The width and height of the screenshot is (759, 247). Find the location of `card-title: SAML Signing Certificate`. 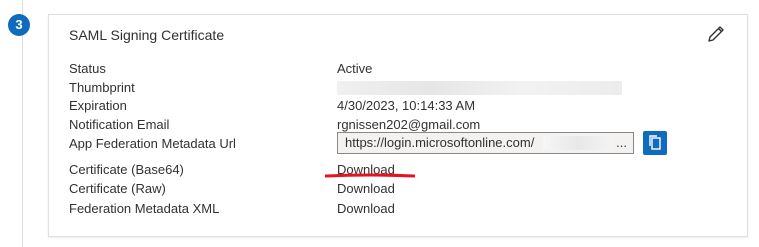

card-title: SAML Signing Certificate is located at coordinates (147, 35).